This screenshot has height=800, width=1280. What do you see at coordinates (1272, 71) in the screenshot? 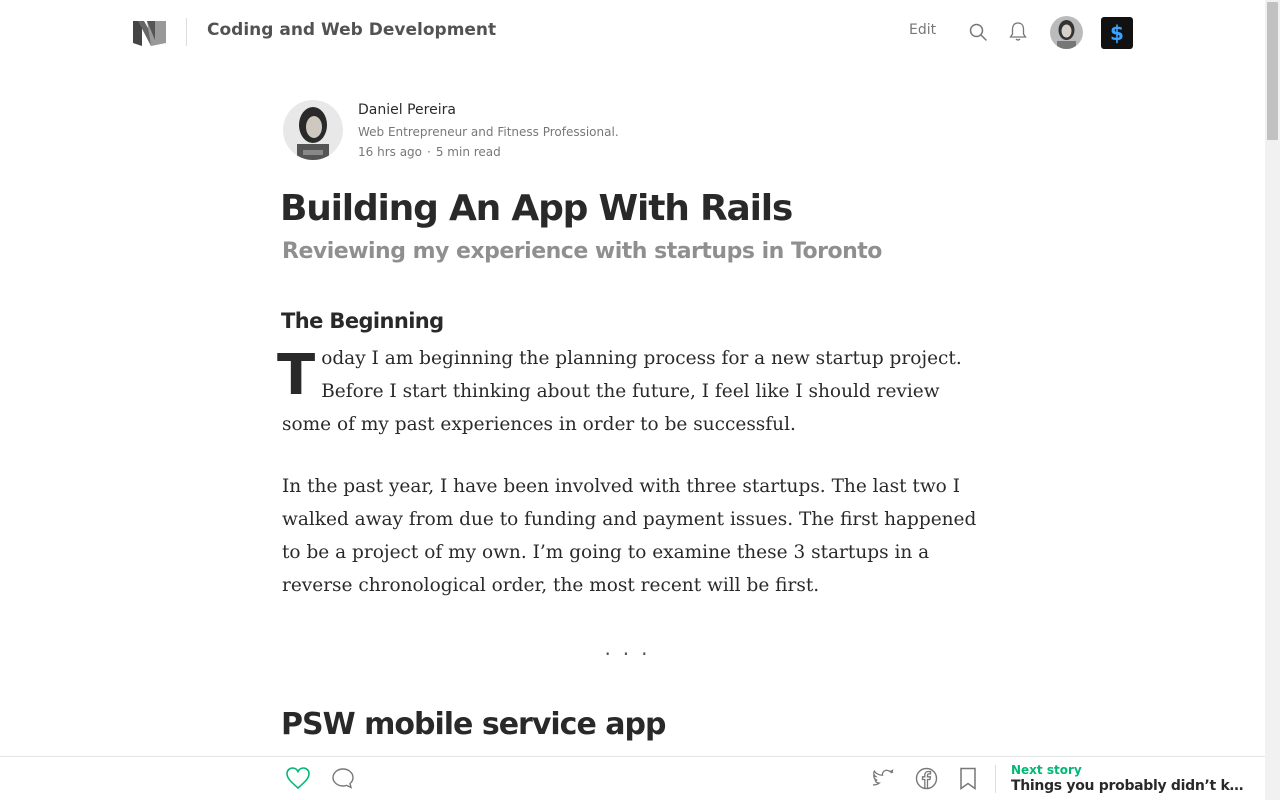
I see `scrollbar-thumb` at bounding box center [1272, 71].